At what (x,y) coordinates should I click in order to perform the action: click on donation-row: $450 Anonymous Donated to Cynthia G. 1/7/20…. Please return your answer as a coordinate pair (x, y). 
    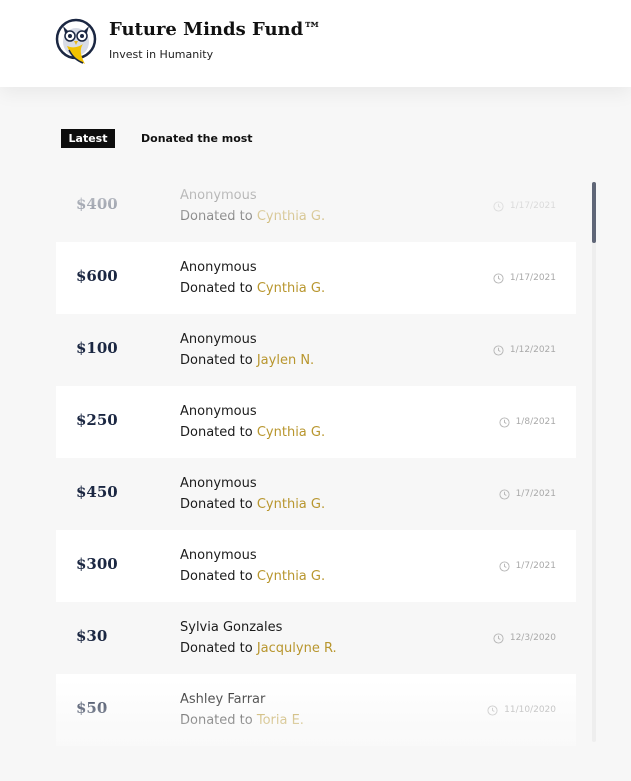
    Looking at the image, I should click on (316, 494).